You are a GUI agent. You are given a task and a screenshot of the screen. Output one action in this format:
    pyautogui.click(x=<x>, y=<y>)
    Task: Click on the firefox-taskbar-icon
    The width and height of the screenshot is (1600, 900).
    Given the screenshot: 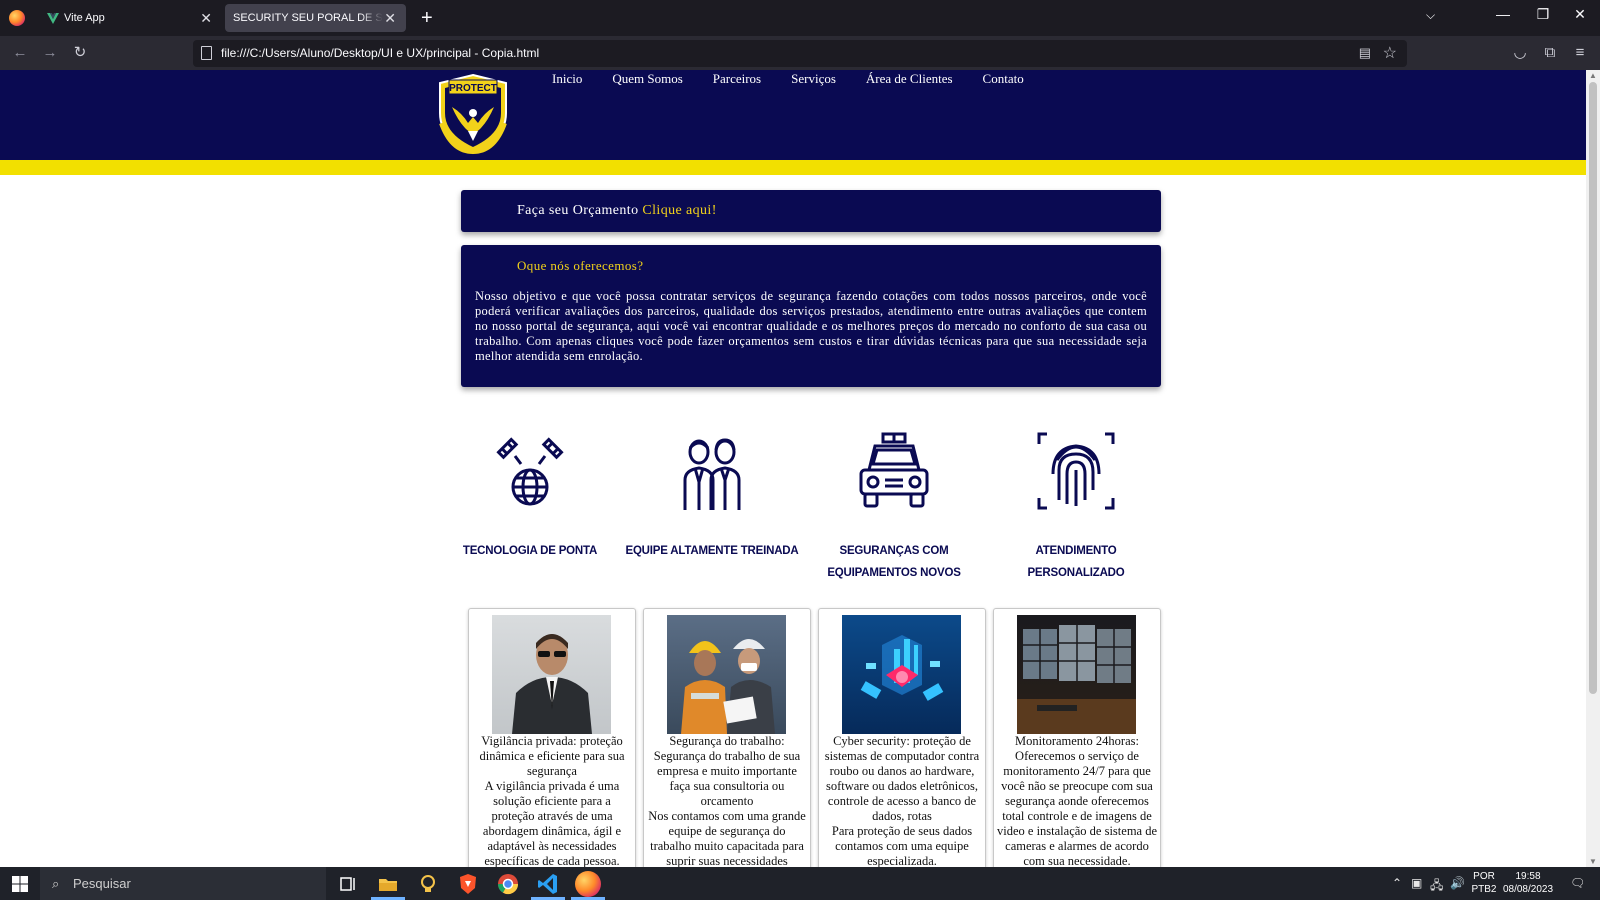 What is the action you would take?
    pyautogui.click(x=588, y=884)
    